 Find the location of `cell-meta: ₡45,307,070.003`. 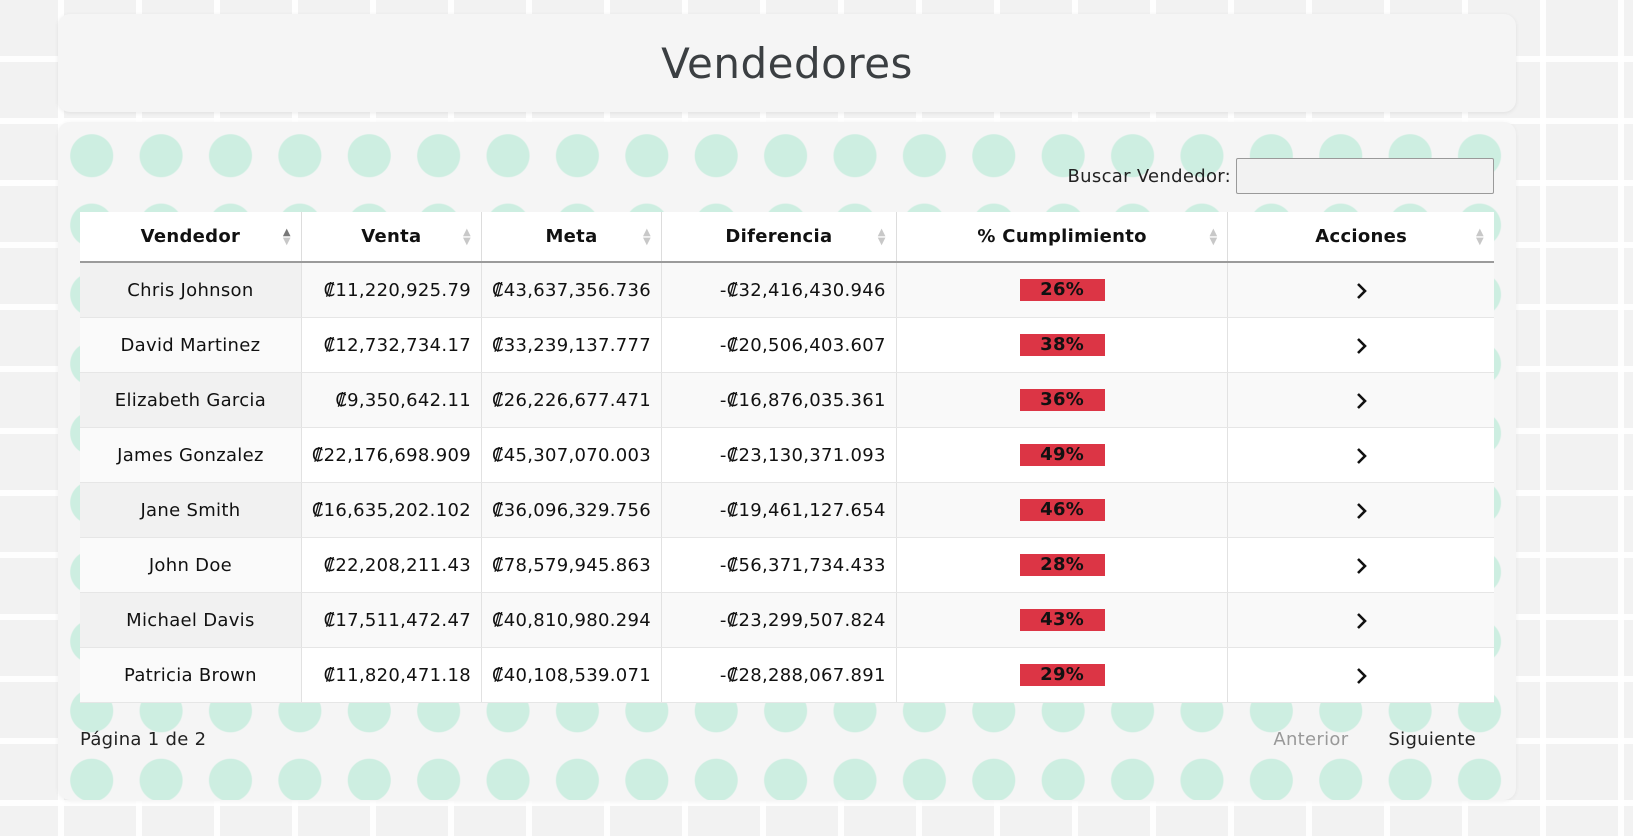

cell-meta: ₡45,307,070.003 is located at coordinates (572, 455).